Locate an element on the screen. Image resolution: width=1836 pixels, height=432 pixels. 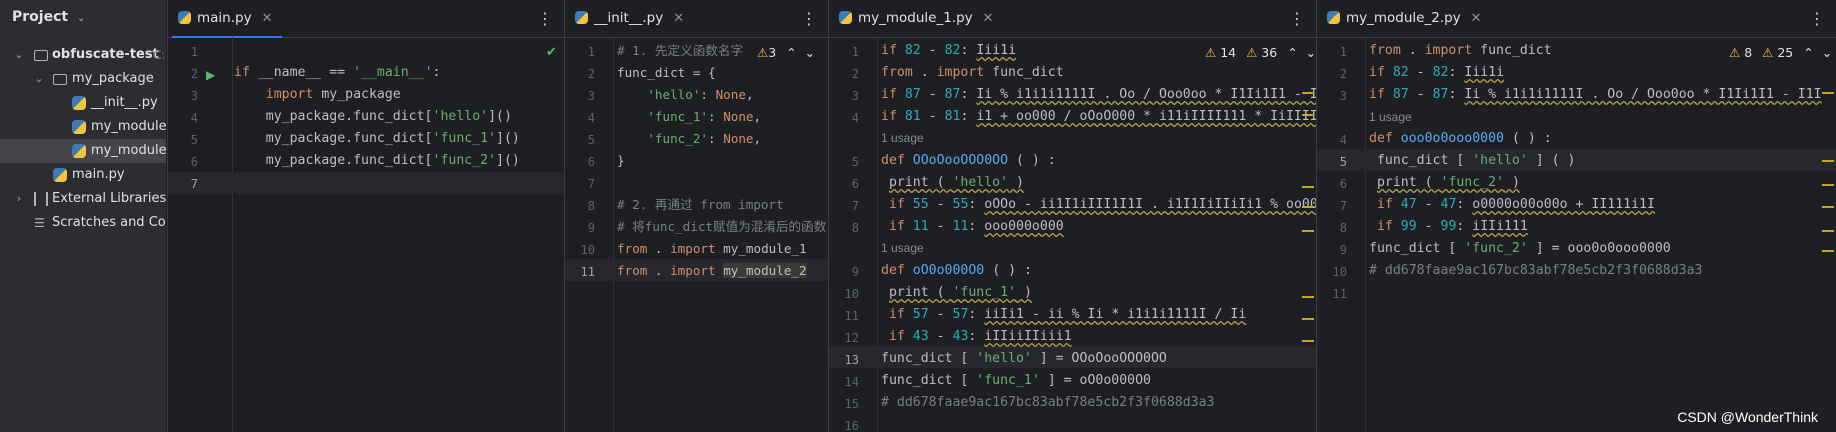
project-title: Project ⌄ is located at coordinates (48, 17).